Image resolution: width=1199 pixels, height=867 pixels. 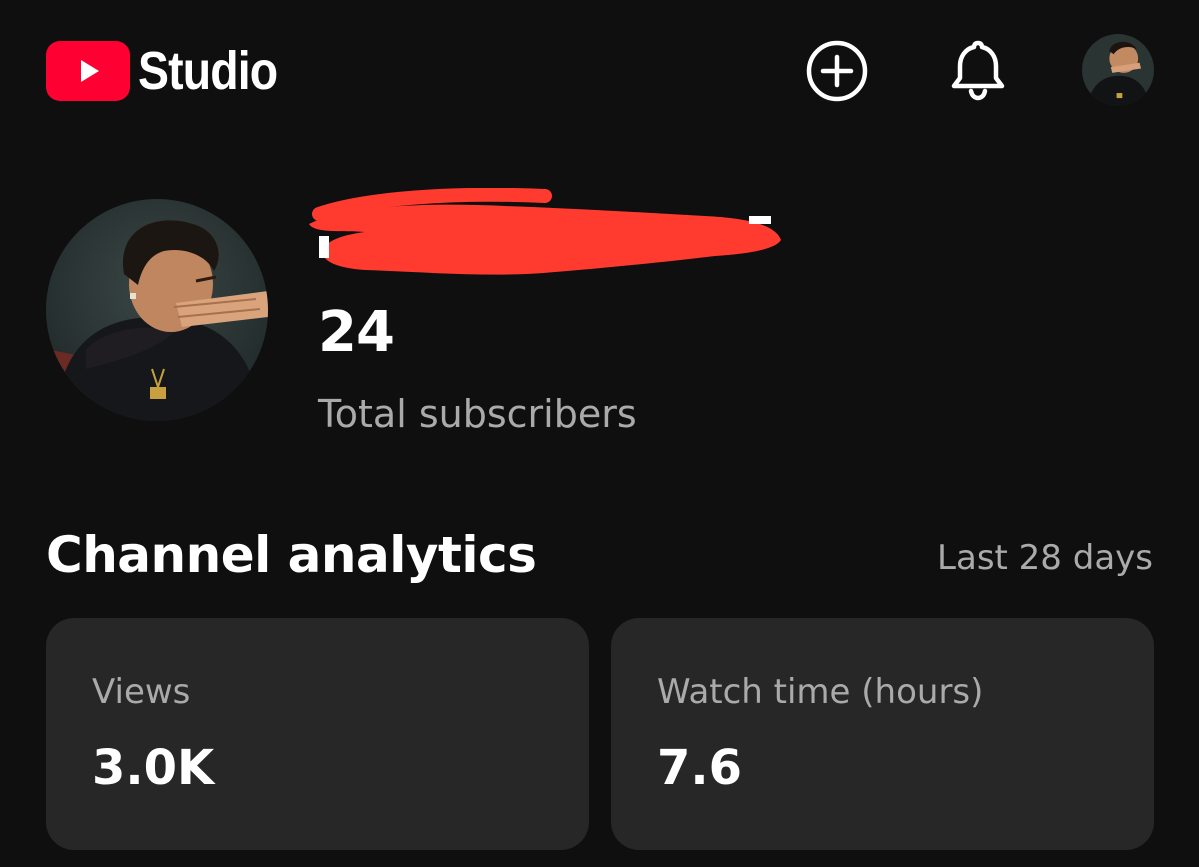 I want to click on notifications-button, so click(x=978, y=70).